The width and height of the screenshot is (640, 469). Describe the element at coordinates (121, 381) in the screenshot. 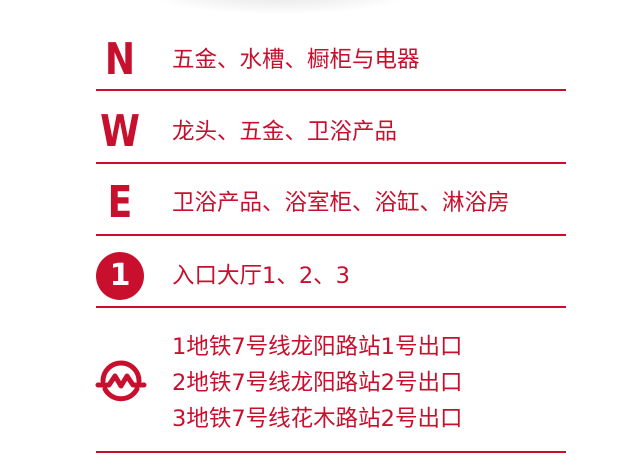

I see `shanghai-metro-icon` at that location.